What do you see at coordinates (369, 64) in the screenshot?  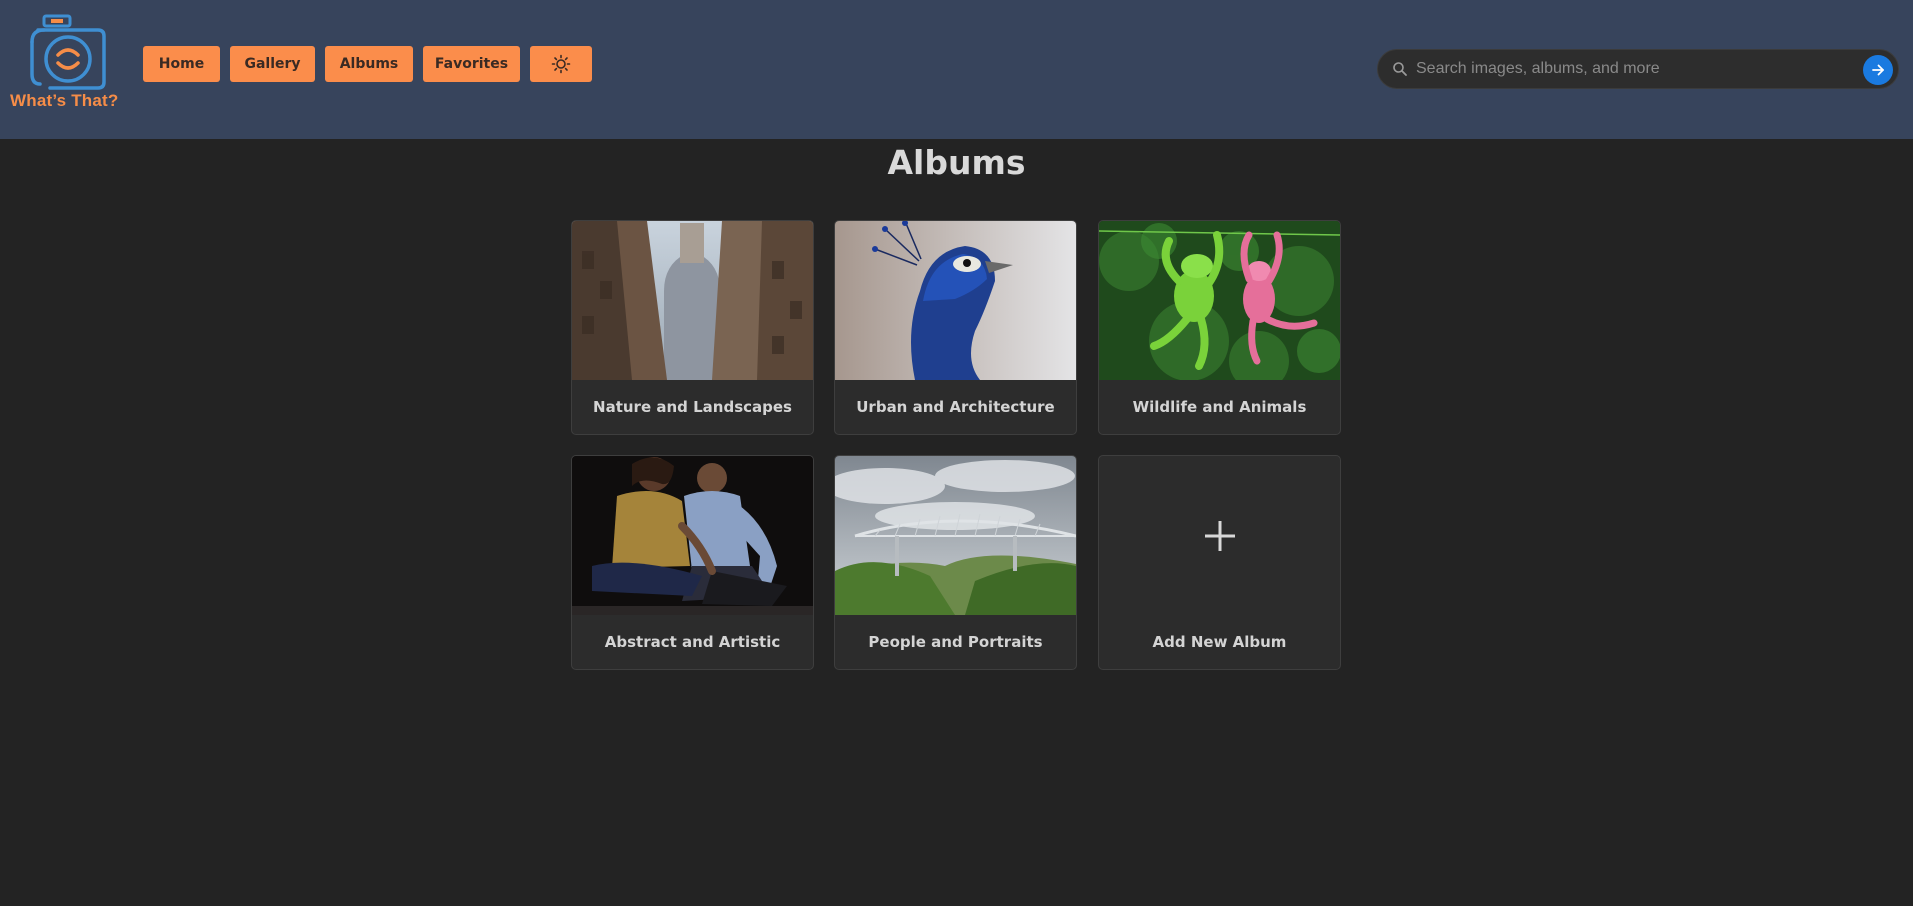 I see `nav-albums-button: Albums` at bounding box center [369, 64].